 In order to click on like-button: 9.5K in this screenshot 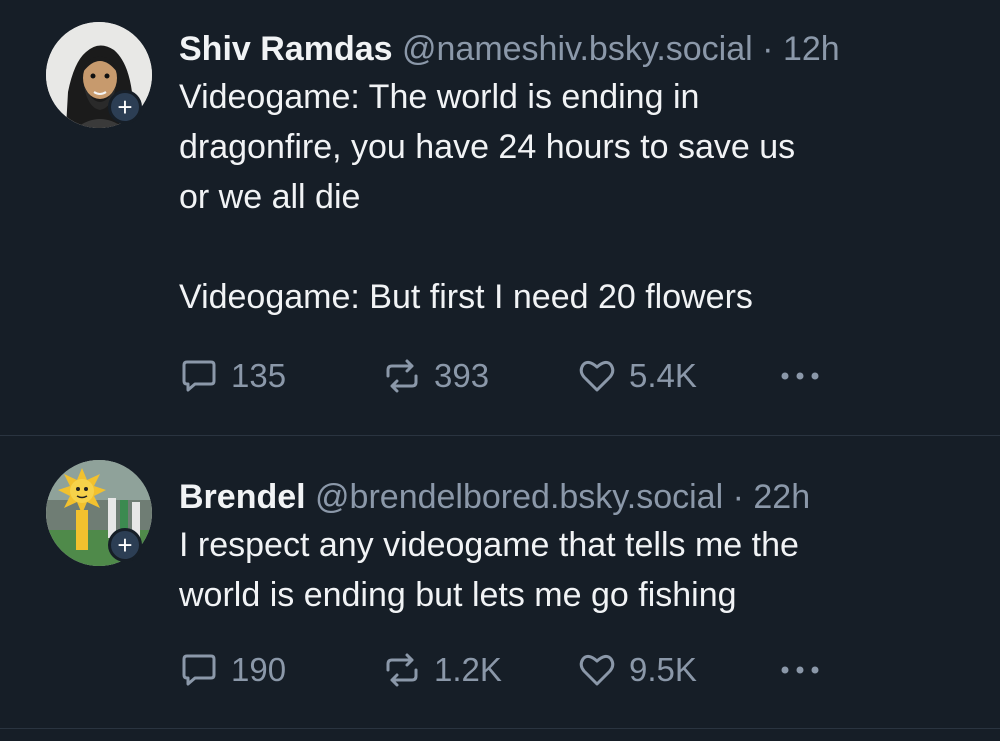, I will do `click(637, 670)`.